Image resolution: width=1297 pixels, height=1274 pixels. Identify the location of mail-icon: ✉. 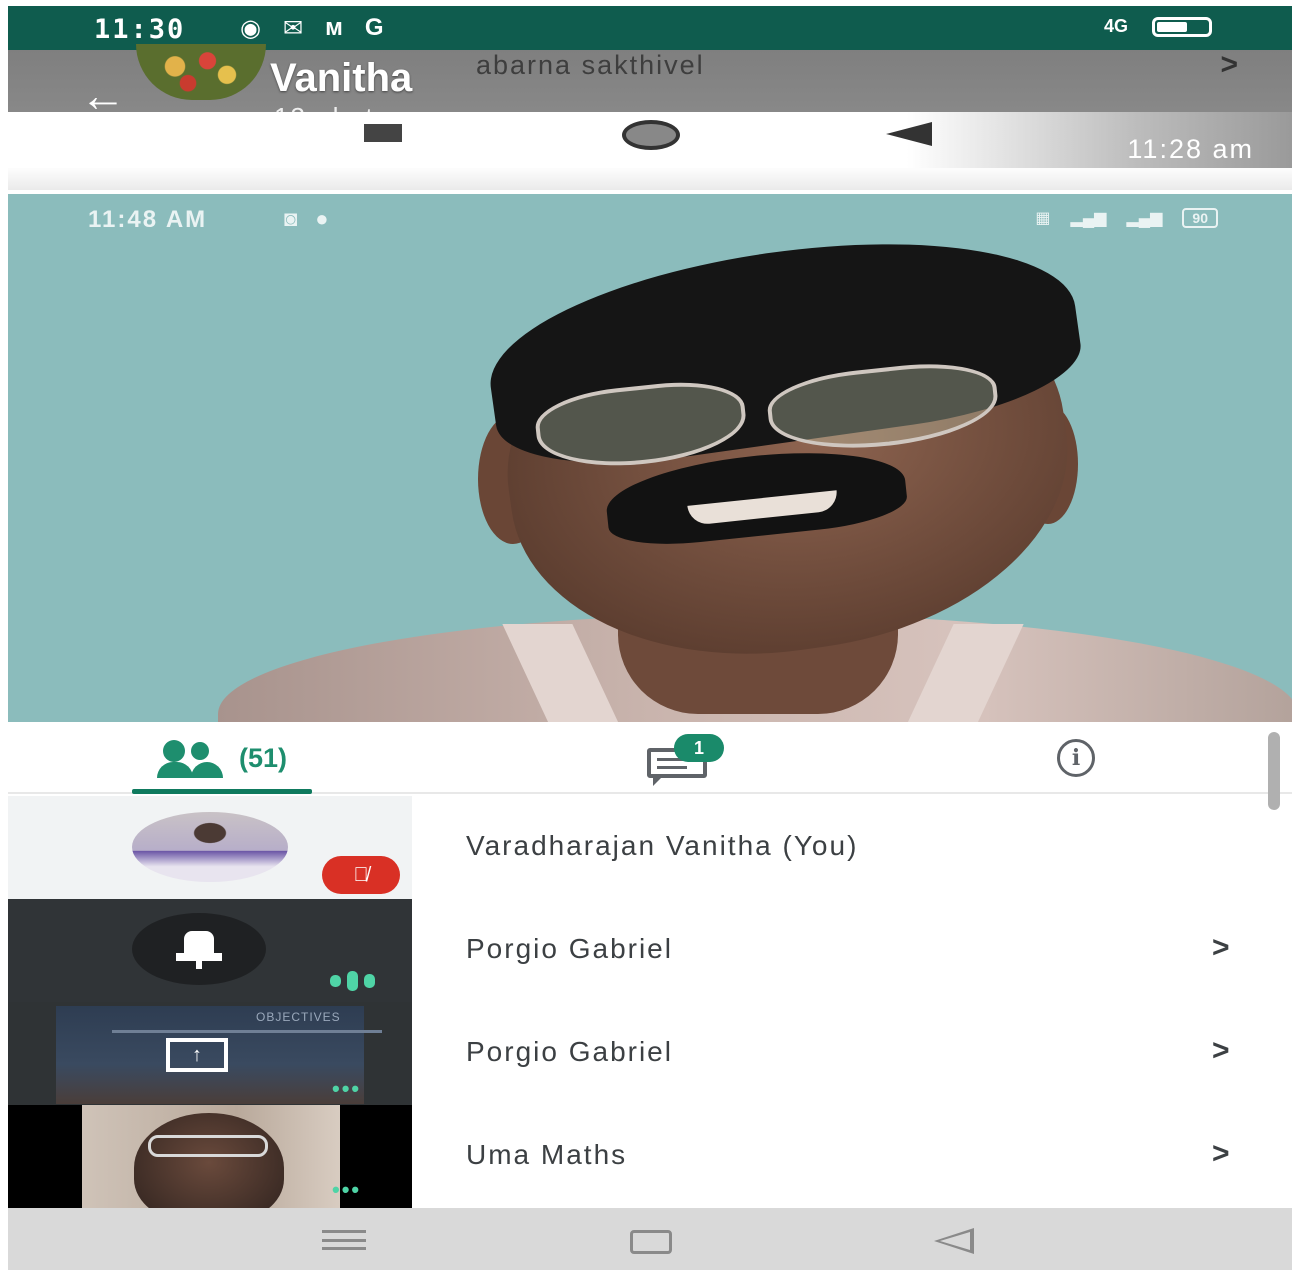
(293, 28).